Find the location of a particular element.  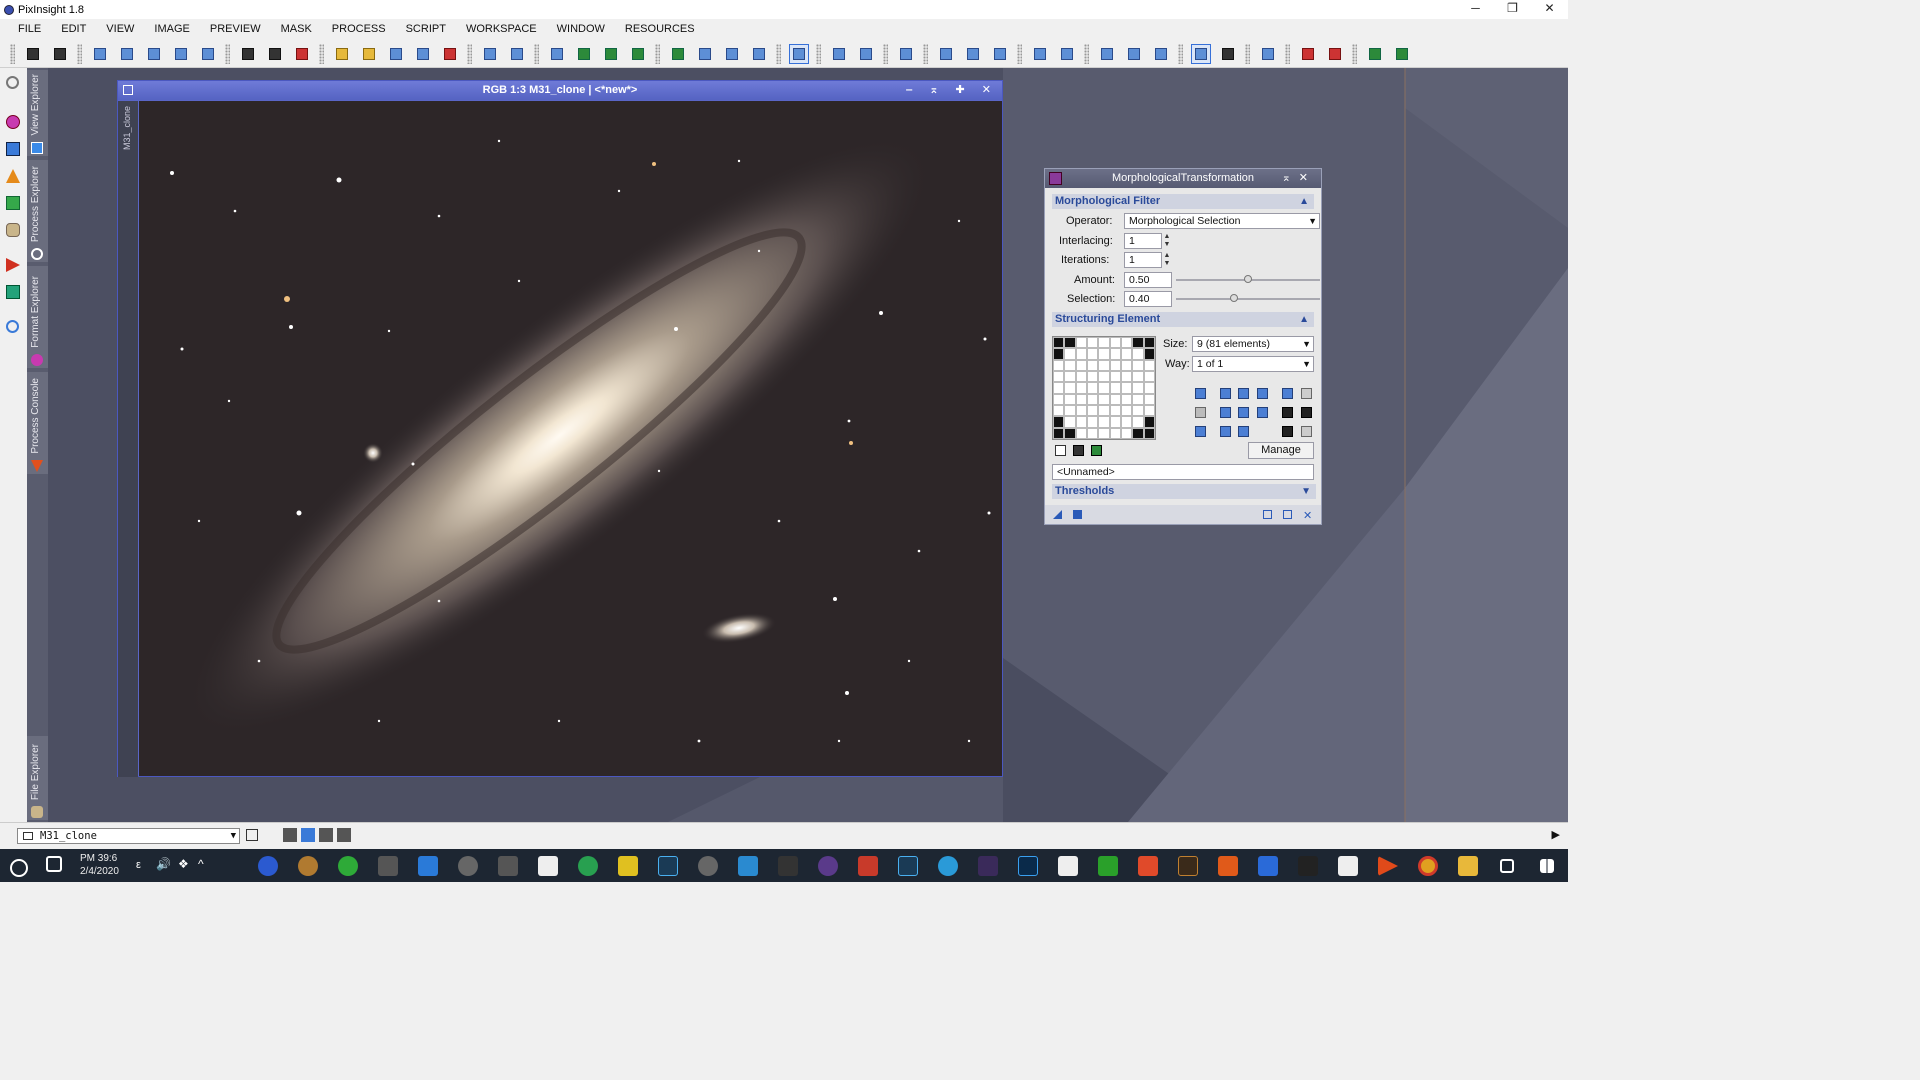

shape-plus-icon is located at coordinates (1225, 431).